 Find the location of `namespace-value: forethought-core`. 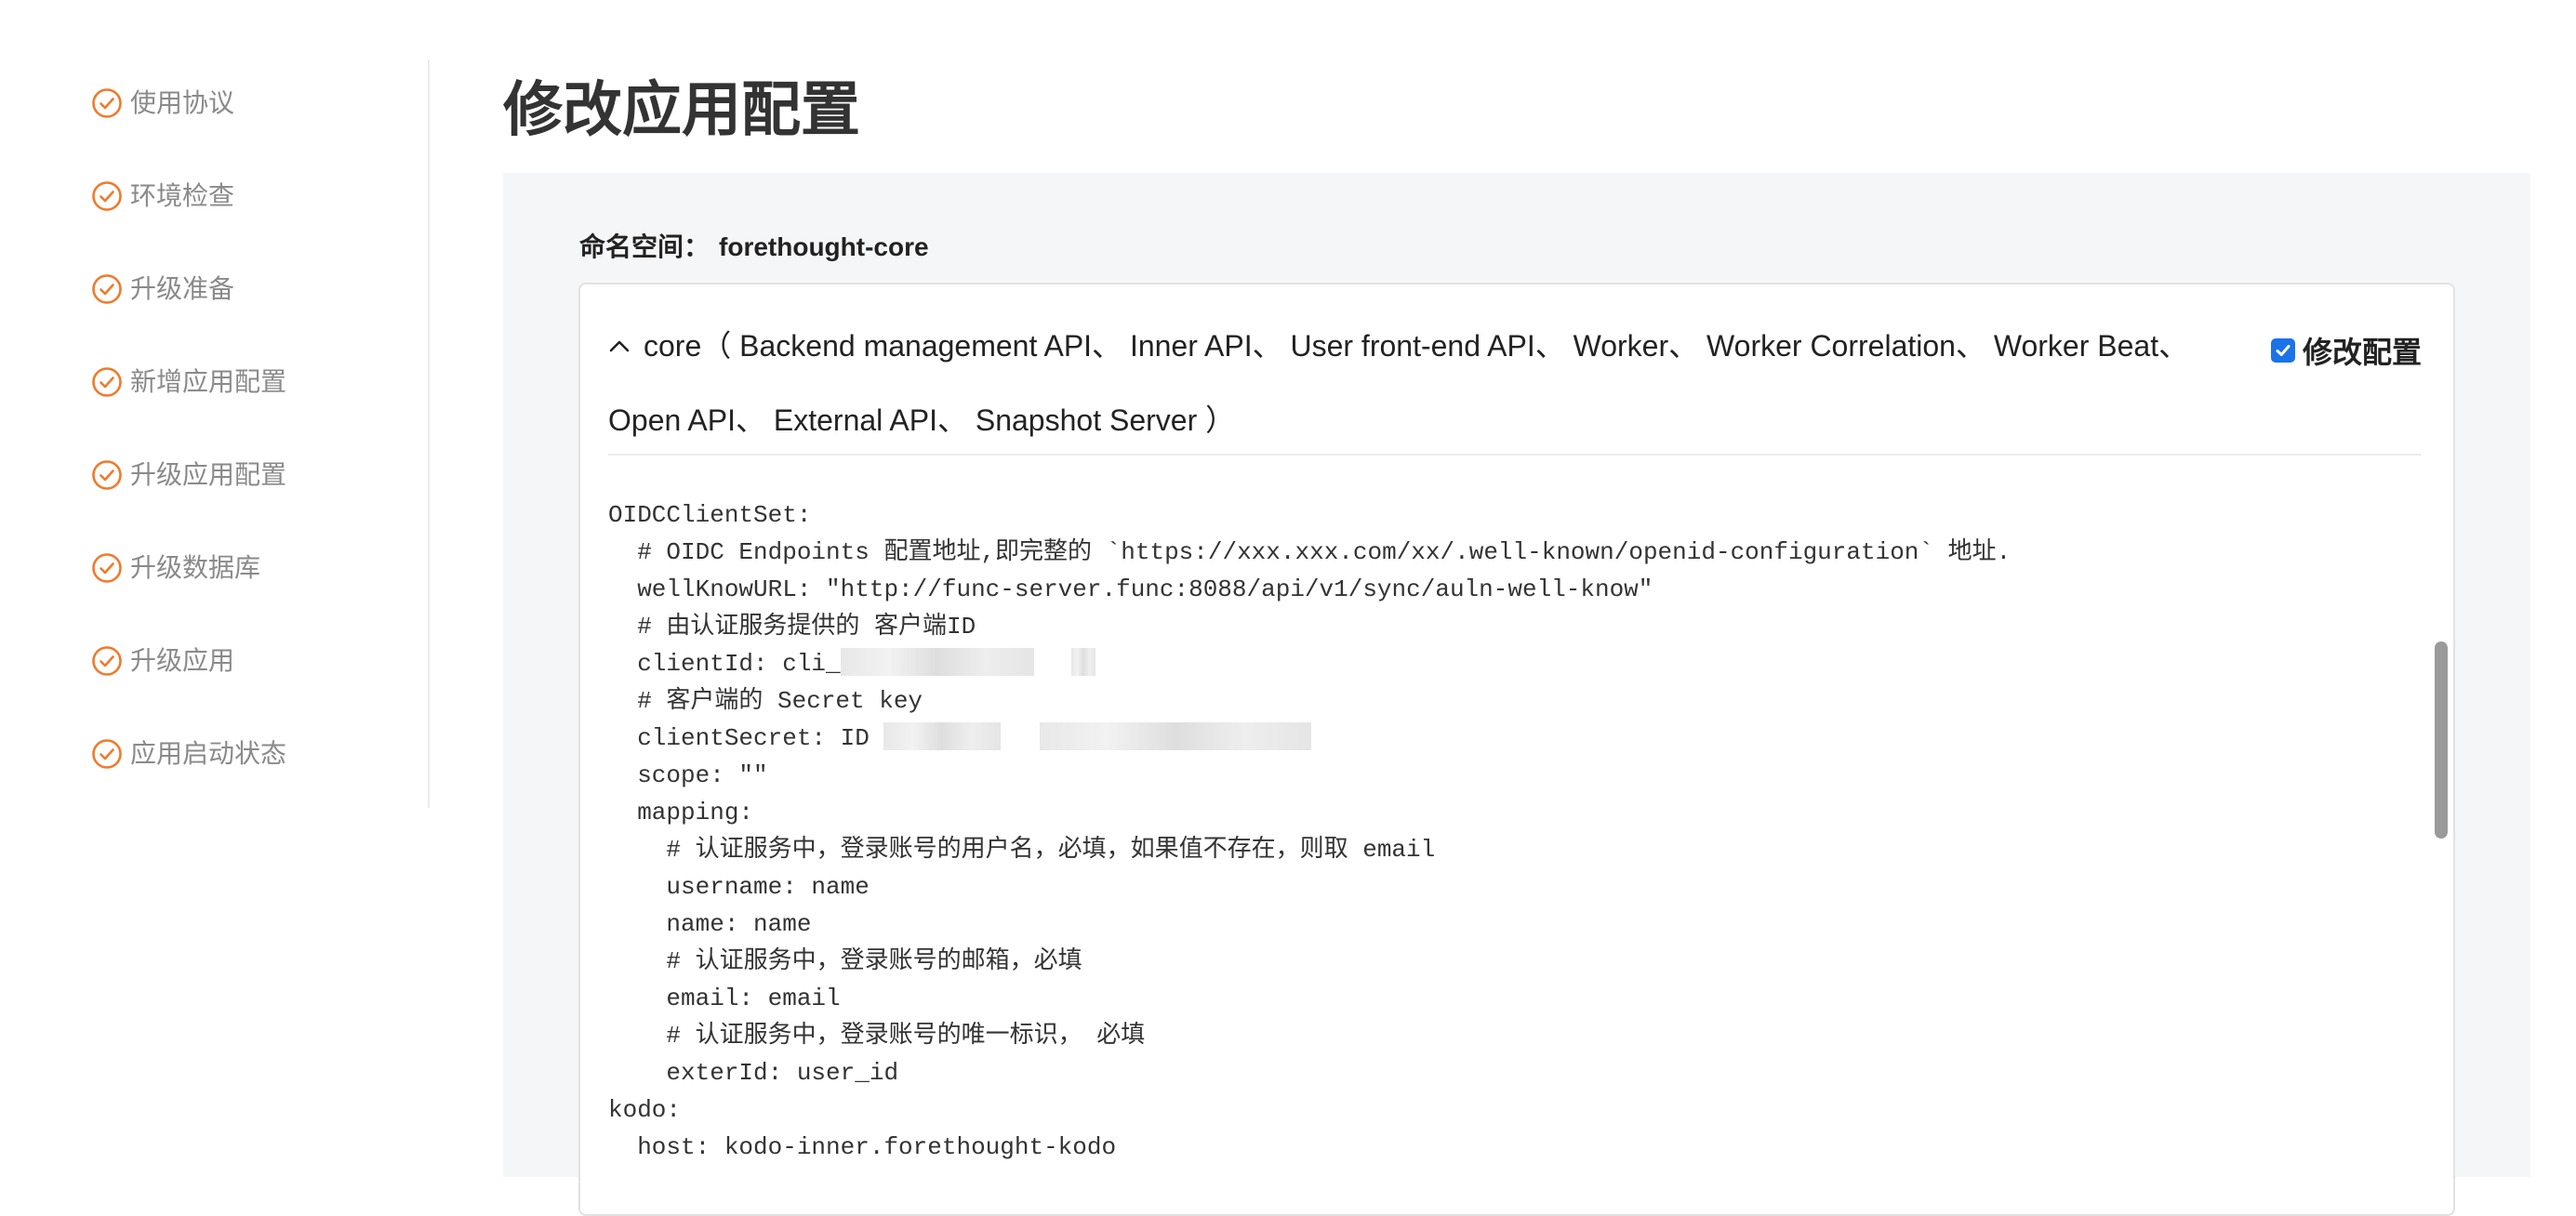

namespace-value: forethought-core is located at coordinates (824, 246).